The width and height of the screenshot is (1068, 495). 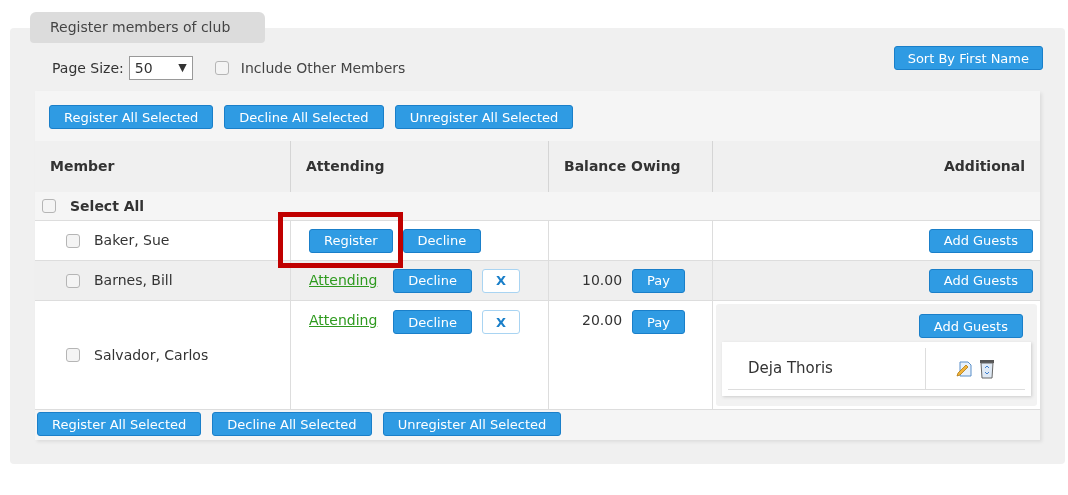 I want to click on attend-action-button: Register, so click(x=351, y=240).